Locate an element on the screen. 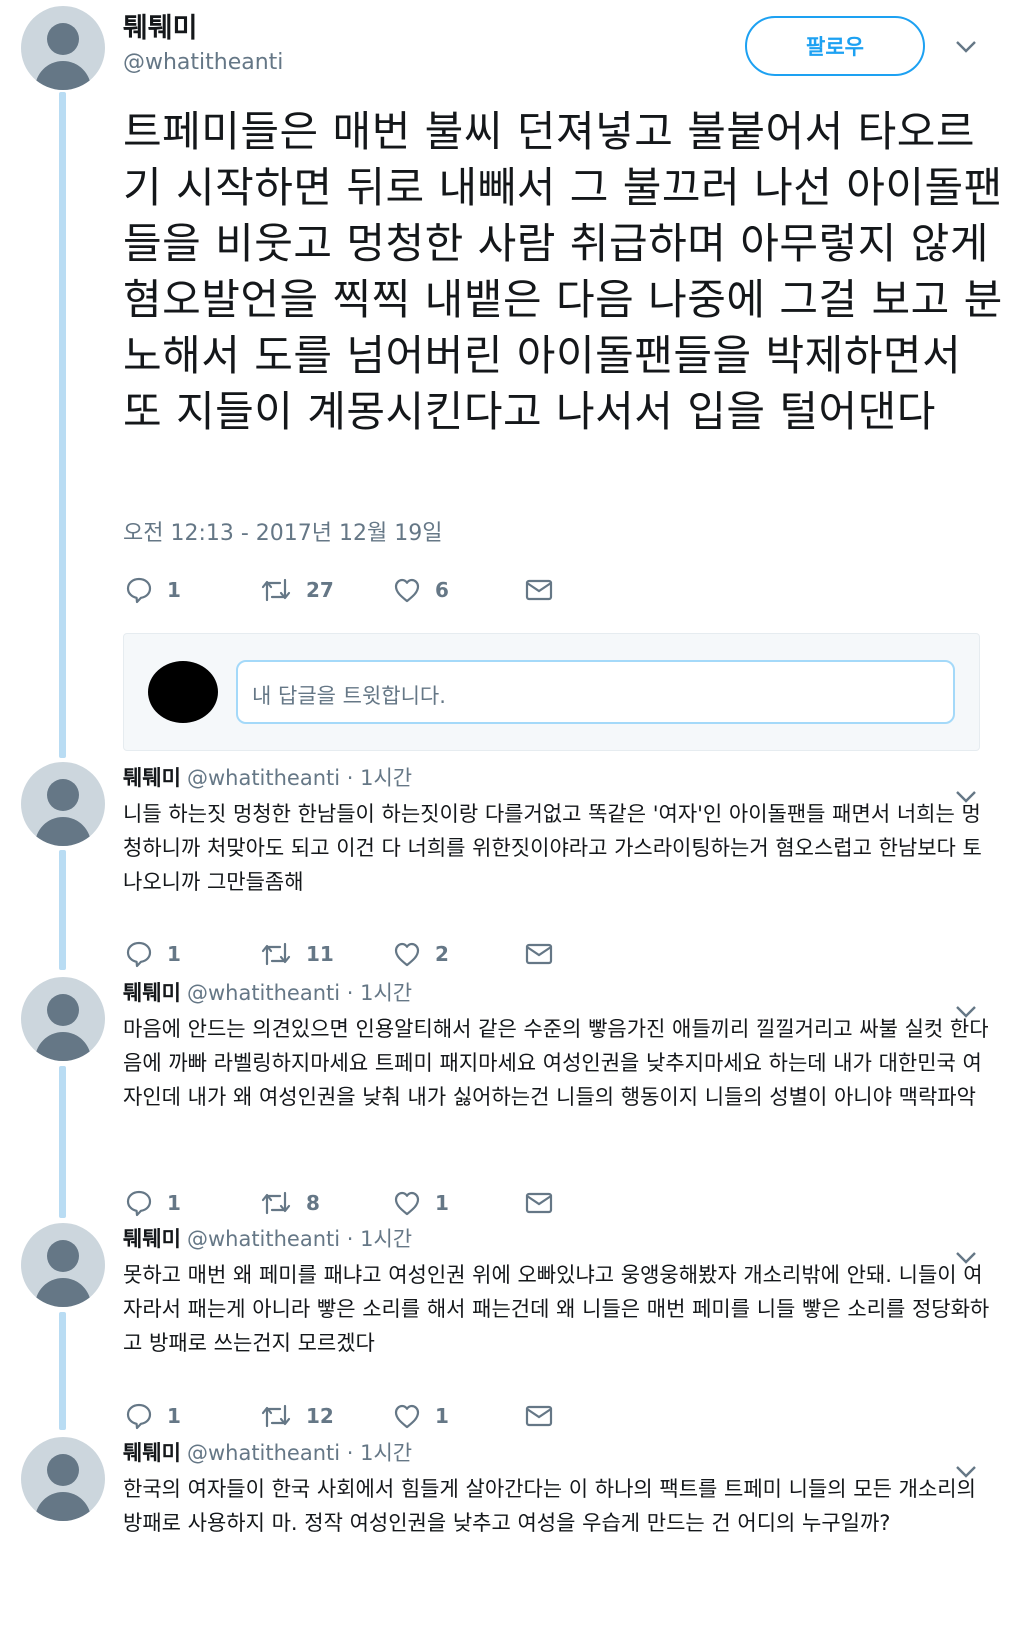 The image size is (1024, 1630). like-button: 6 is located at coordinates (421, 590).